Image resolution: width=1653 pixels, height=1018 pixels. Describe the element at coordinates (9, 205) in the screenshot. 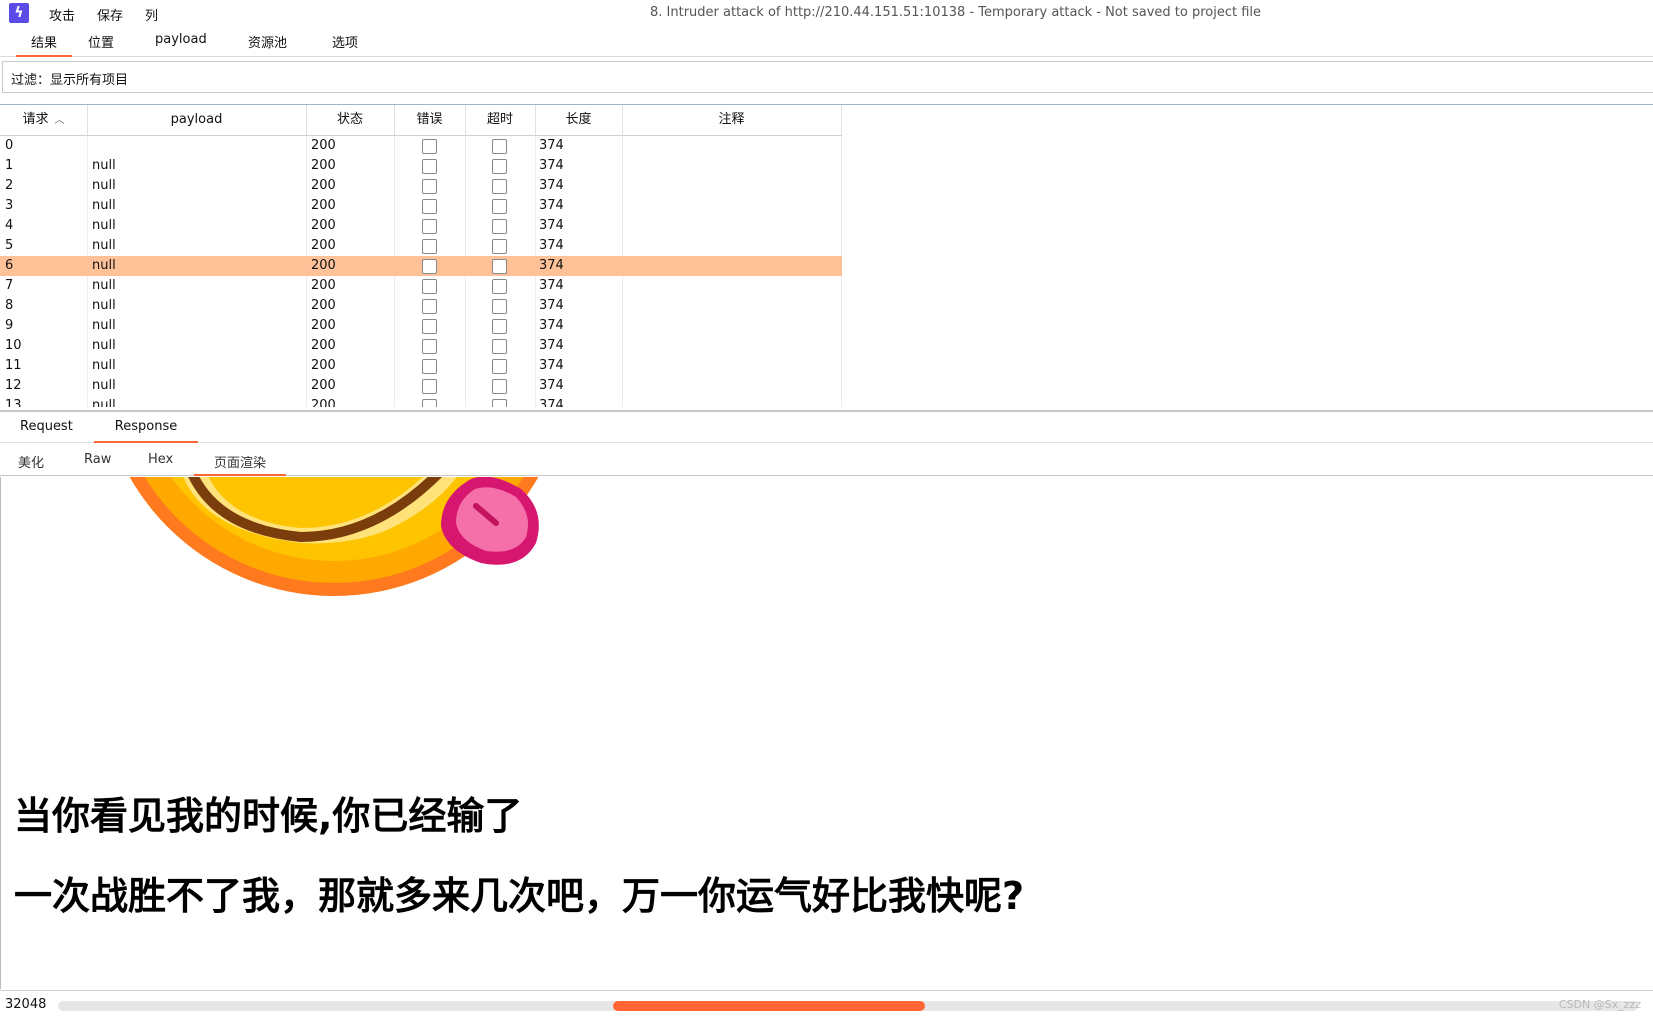

I see `cell-request: 3` at that location.